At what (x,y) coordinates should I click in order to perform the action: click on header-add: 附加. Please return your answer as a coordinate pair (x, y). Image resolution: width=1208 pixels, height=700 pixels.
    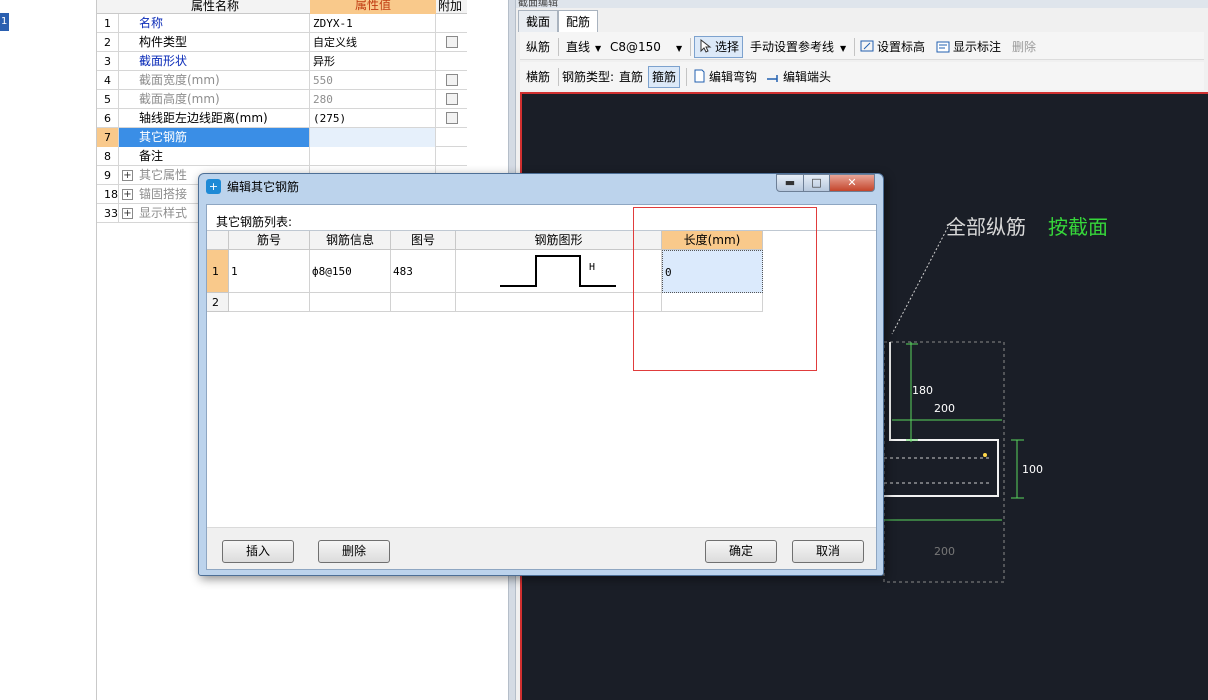
    Looking at the image, I should click on (450, 6).